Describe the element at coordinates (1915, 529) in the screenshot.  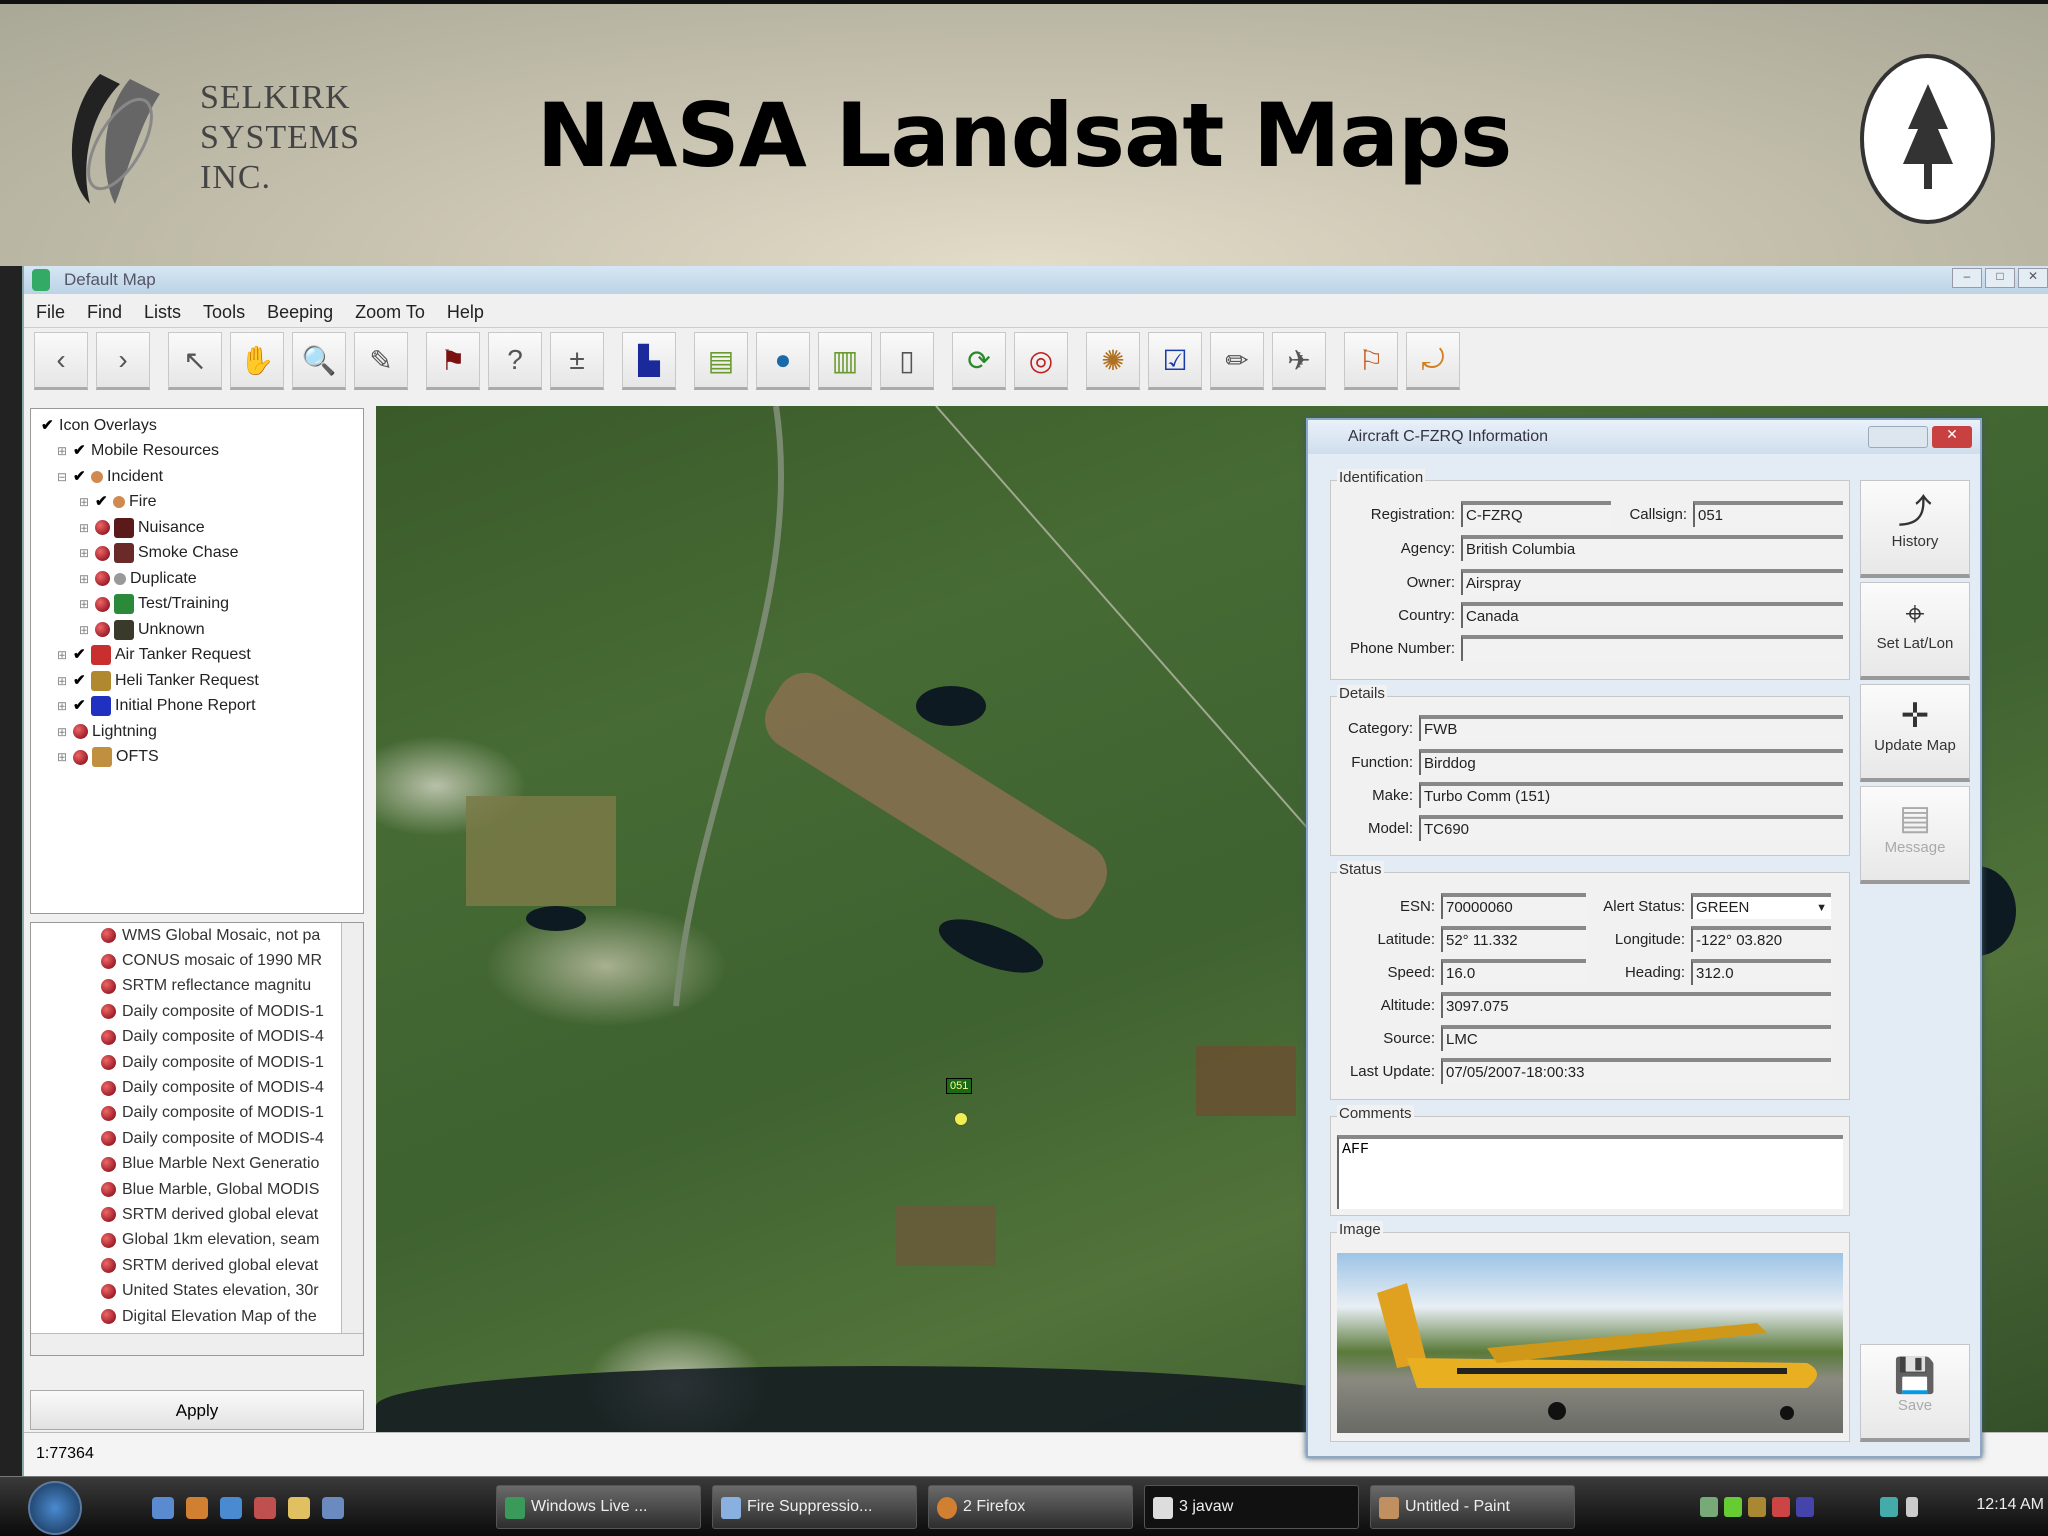
I see `history-button: ⤴ History` at that location.